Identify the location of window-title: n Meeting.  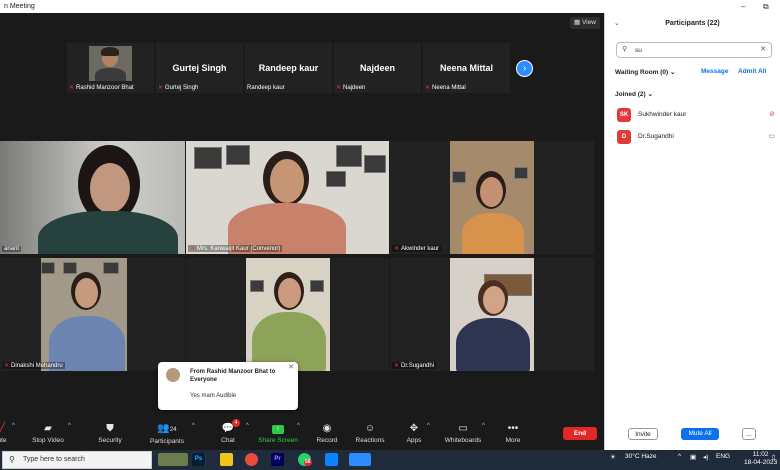
(19, 6).